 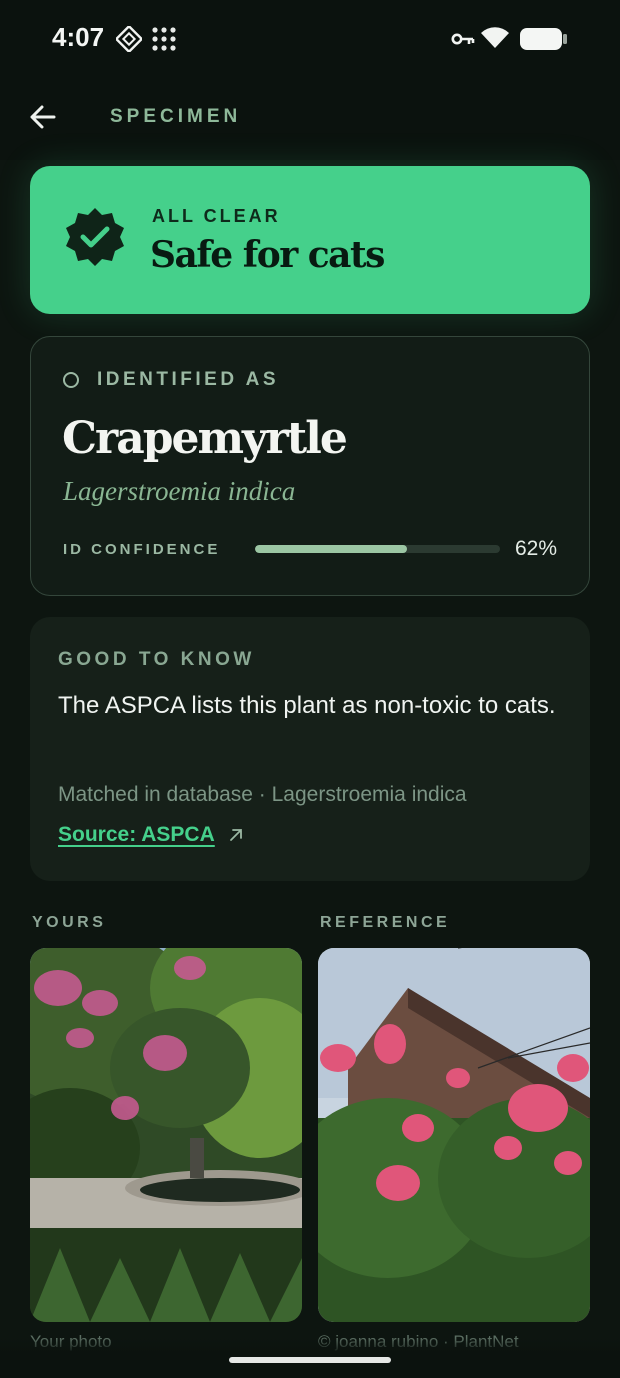 I want to click on safety-eyebrow: ALL CLEAR, so click(x=216, y=216).